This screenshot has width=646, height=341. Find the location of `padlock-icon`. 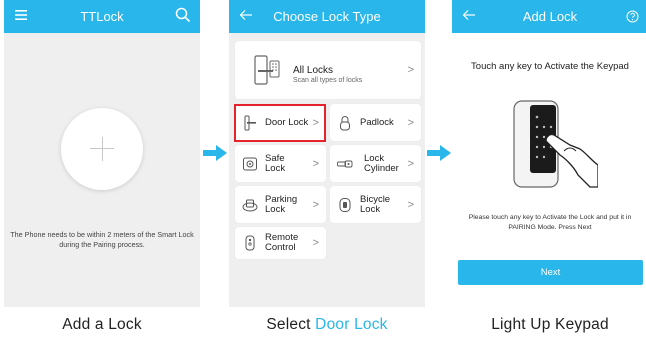

padlock-icon is located at coordinates (345, 123).